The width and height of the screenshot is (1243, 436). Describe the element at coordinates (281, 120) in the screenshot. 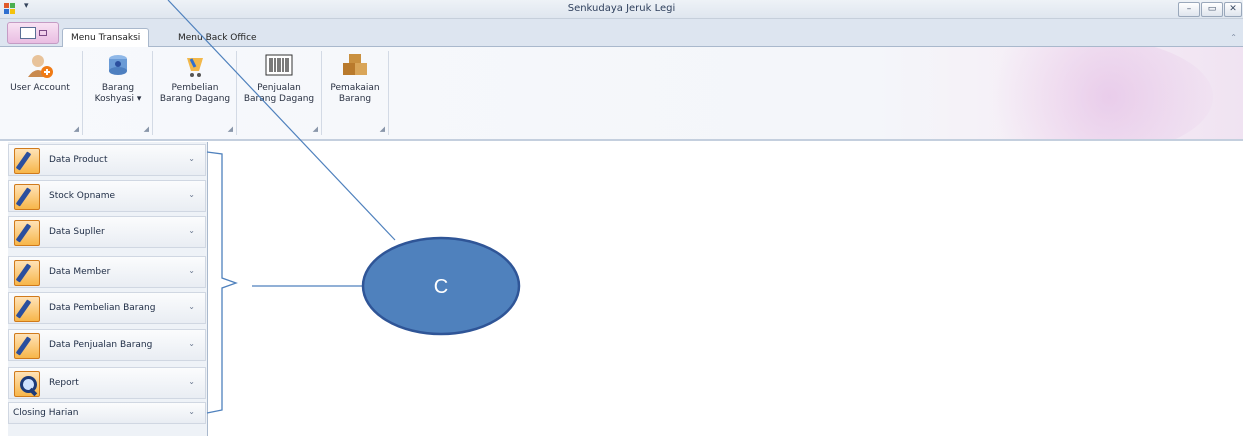

I see `annotation-pointer-line` at that location.